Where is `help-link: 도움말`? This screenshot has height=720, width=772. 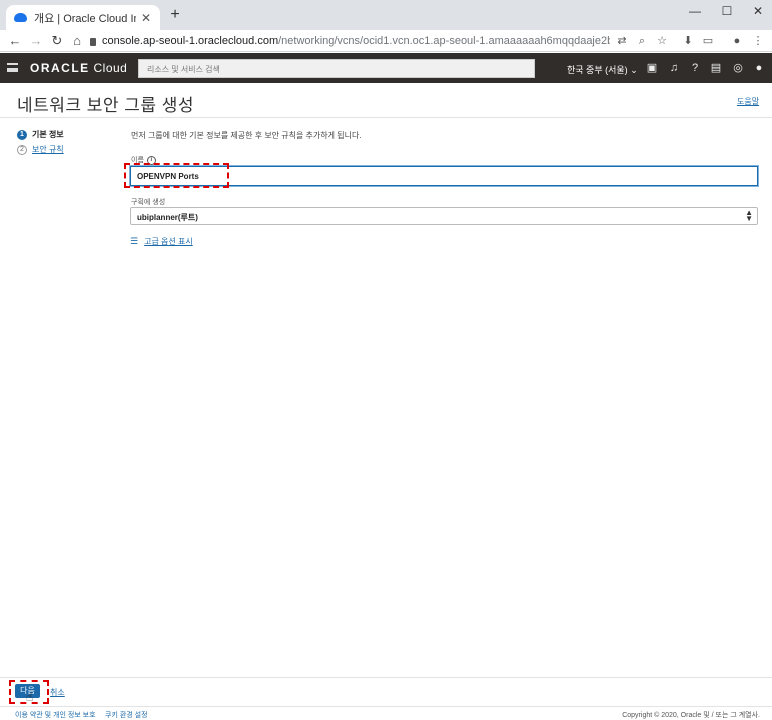
help-link: 도움말 is located at coordinates (748, 101).